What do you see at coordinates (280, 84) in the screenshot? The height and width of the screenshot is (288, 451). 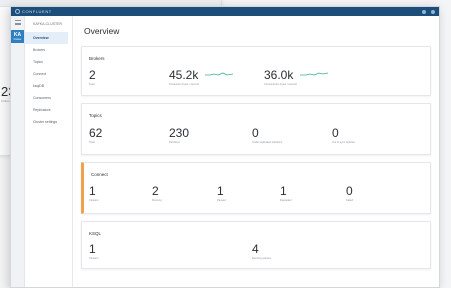 I see `consumption-rate-label: Consumption bytes / second` at bounding box center [280, 84].